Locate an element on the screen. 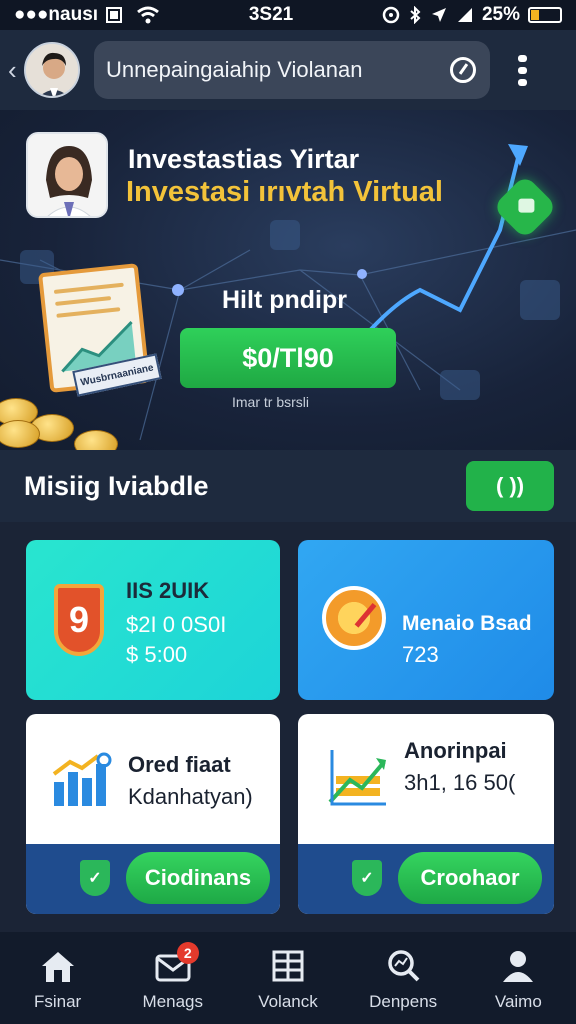 Image resolution: width=576 pixels, height=1024 pixels. signal-icon is located at coordinates (464, 15).